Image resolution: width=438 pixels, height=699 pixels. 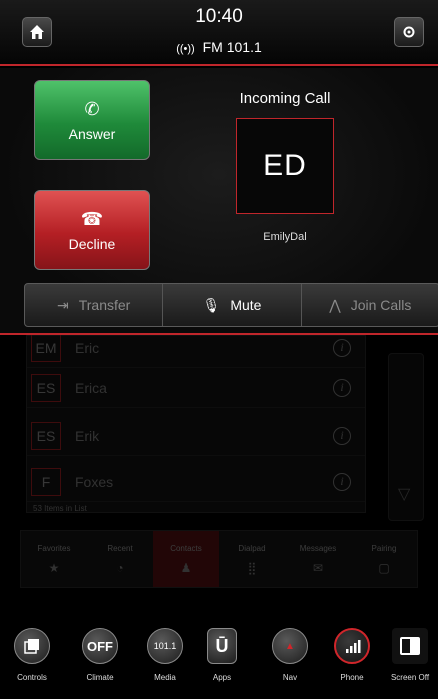 I want to click on controls-icon, so click(x=32, y=646).